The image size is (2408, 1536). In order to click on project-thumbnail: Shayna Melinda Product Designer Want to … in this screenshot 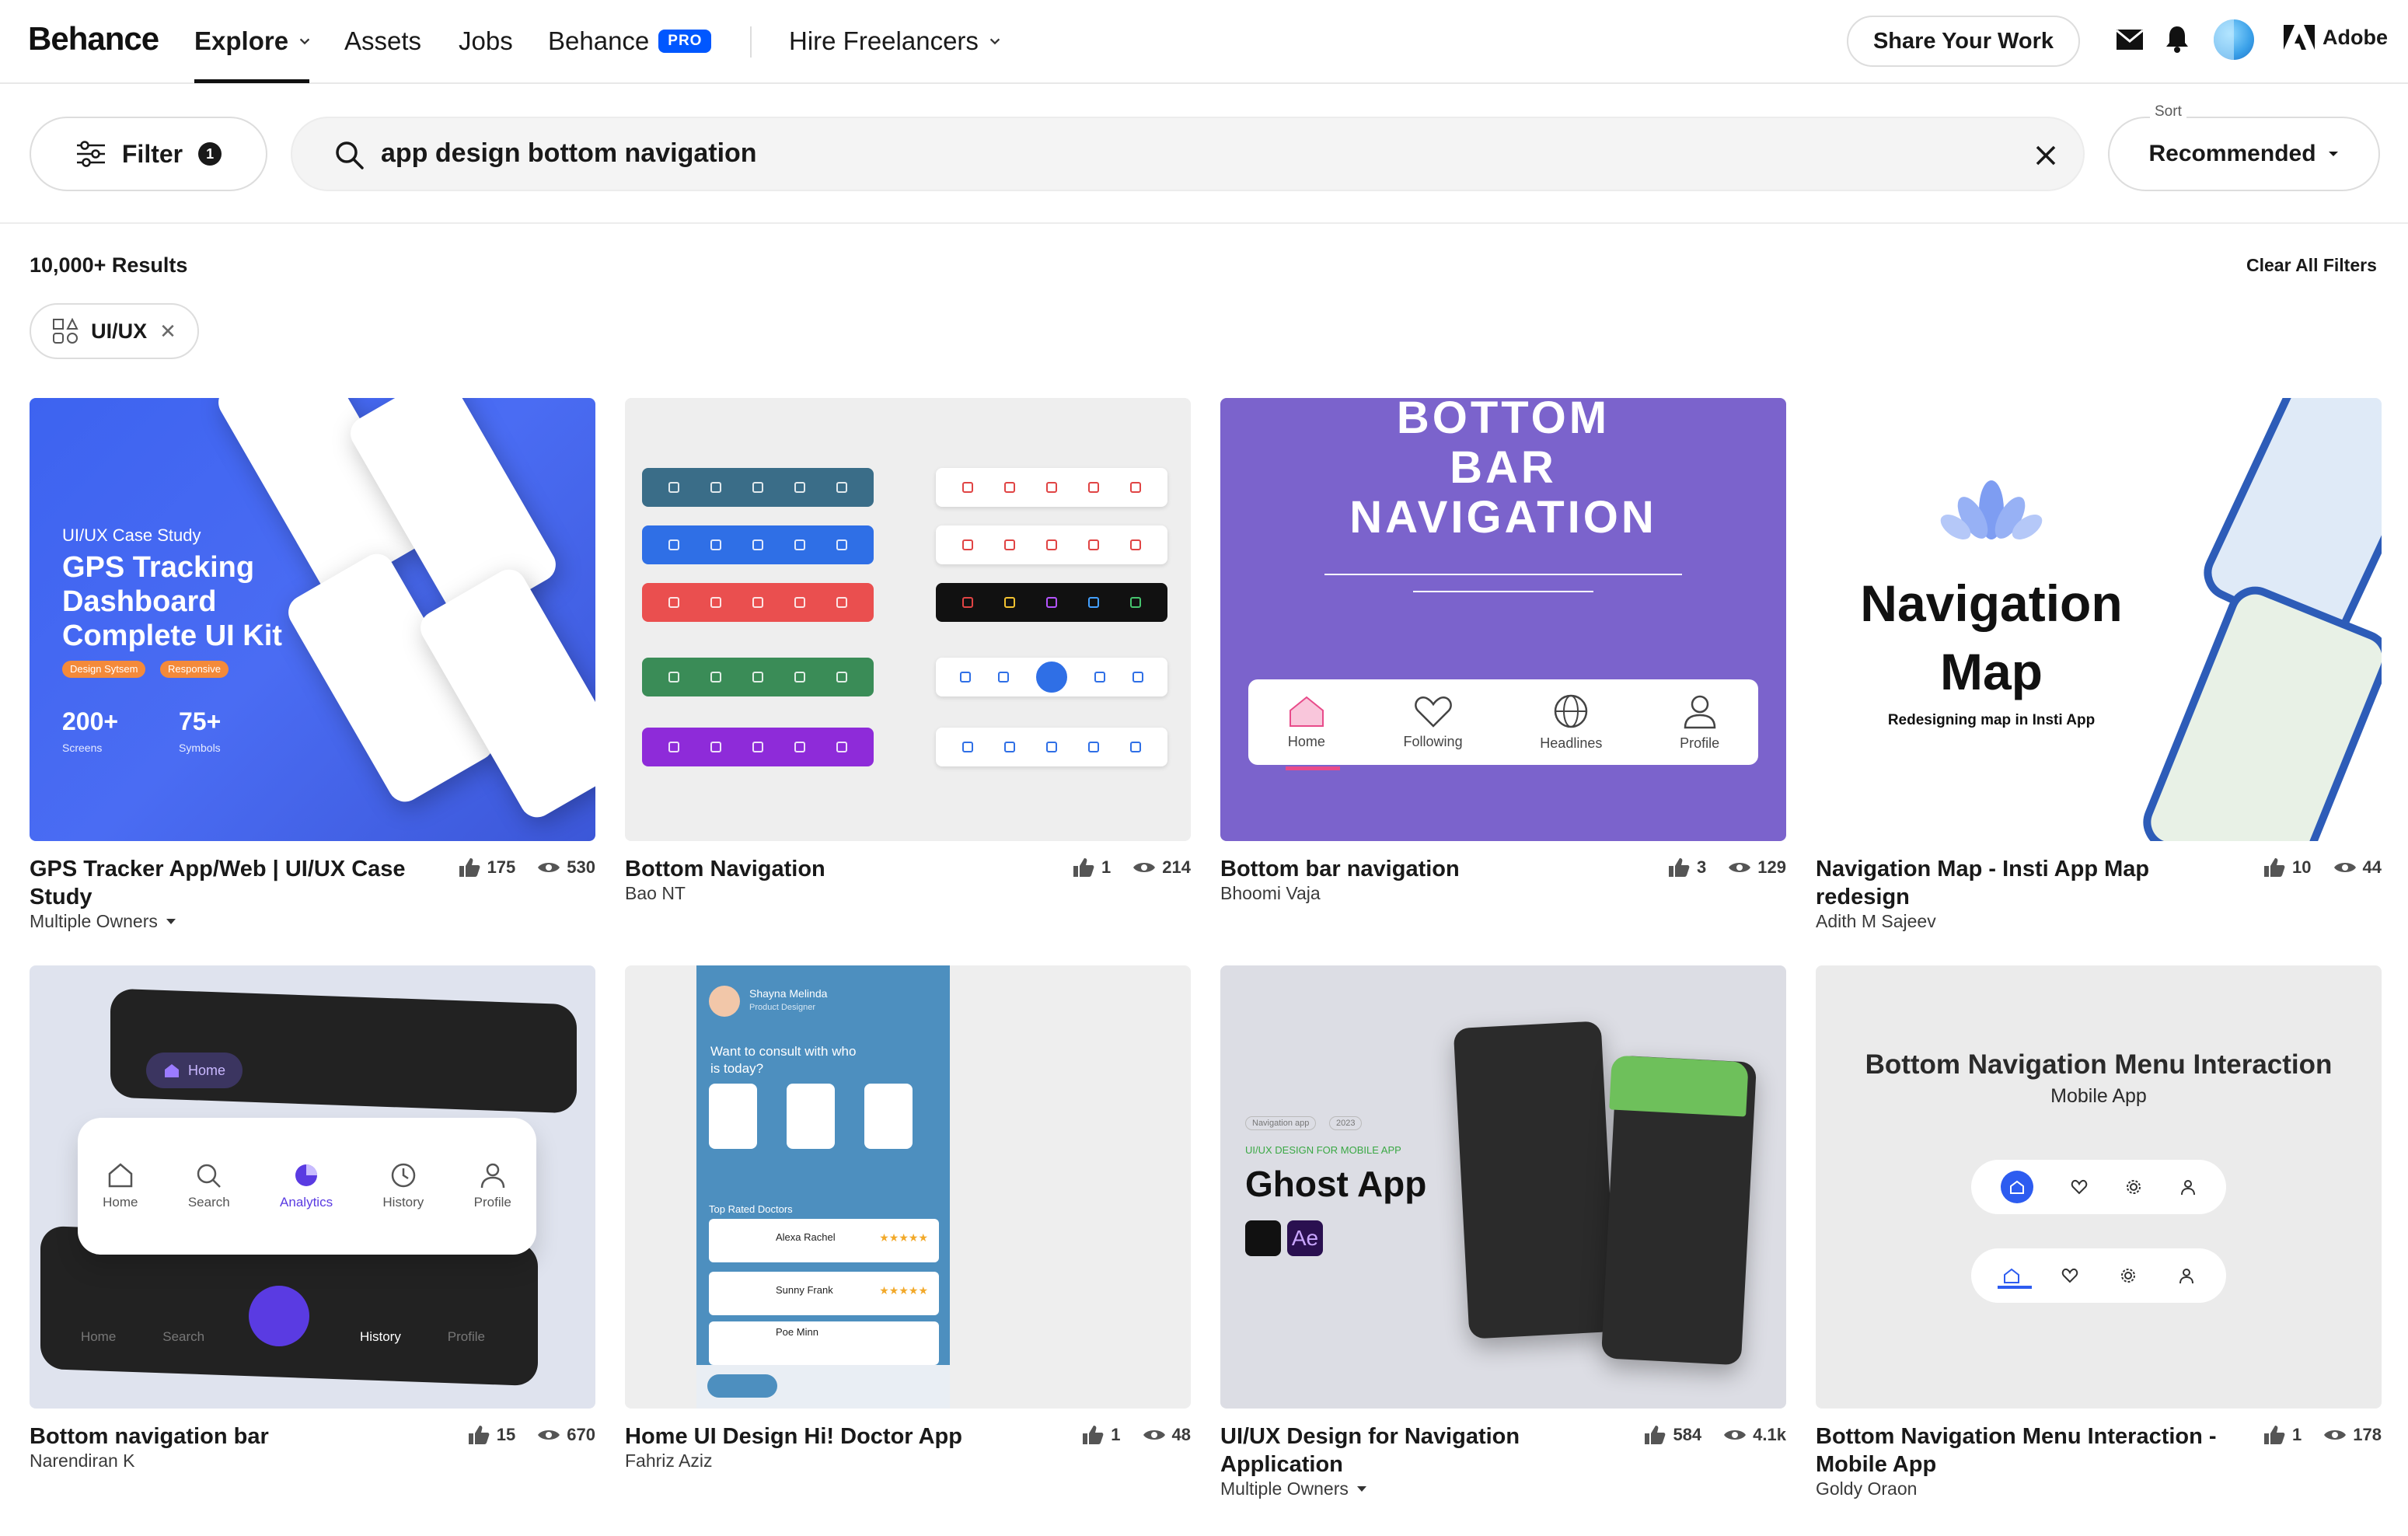, I will do `click(908, 1187)`.